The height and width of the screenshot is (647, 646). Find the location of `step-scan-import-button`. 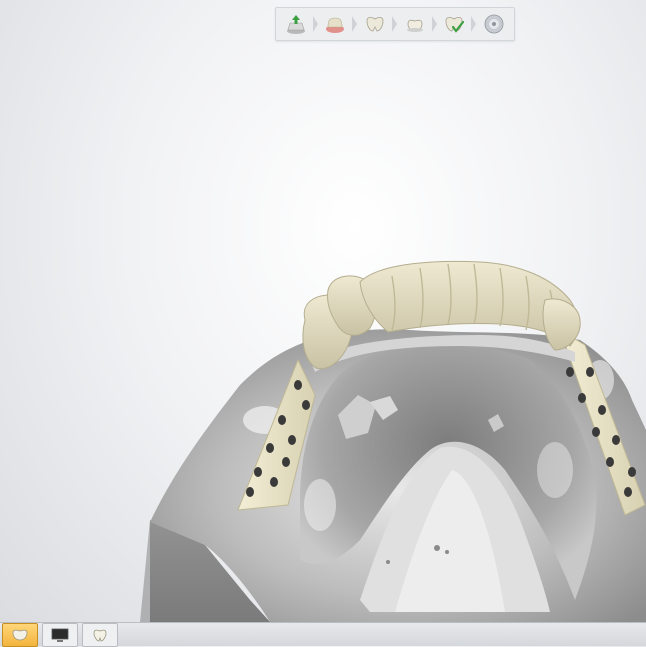

step-scan-import-button is located at coordinates (299, 24).